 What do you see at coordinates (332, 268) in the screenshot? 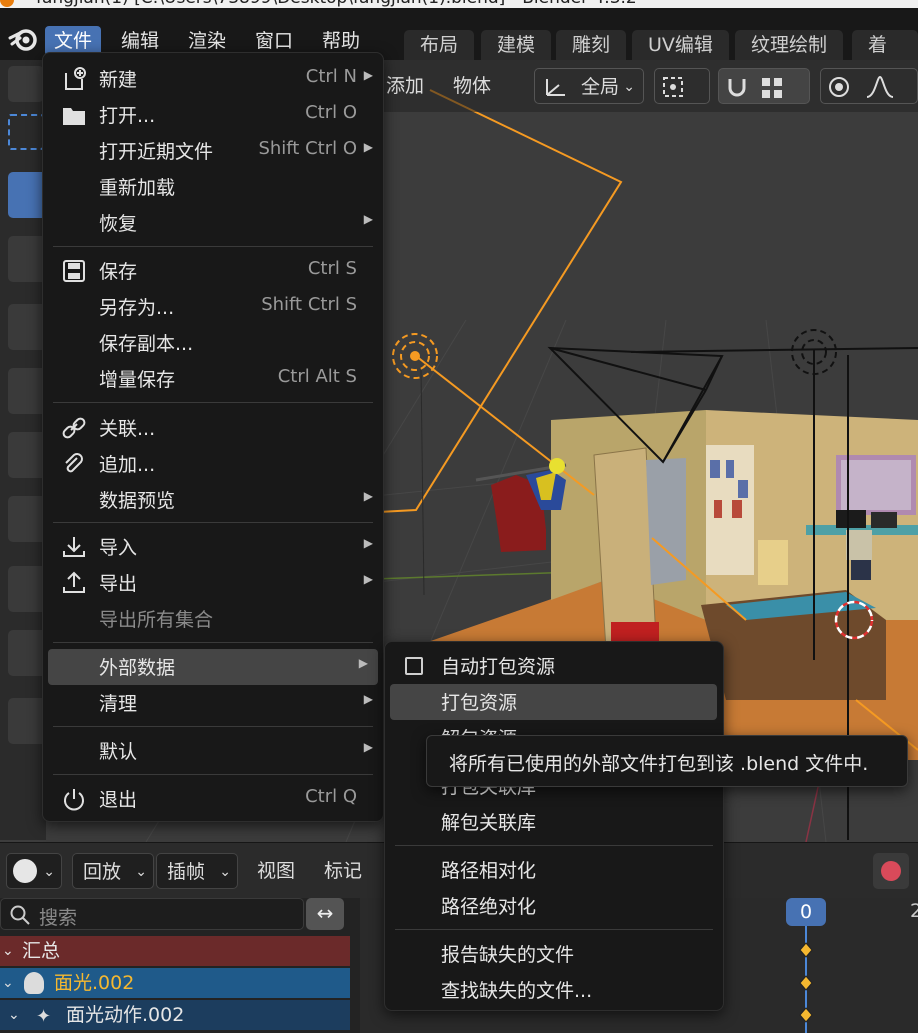
I see `shortcut-label: Ctrl S` at bounding box center [332, 268].